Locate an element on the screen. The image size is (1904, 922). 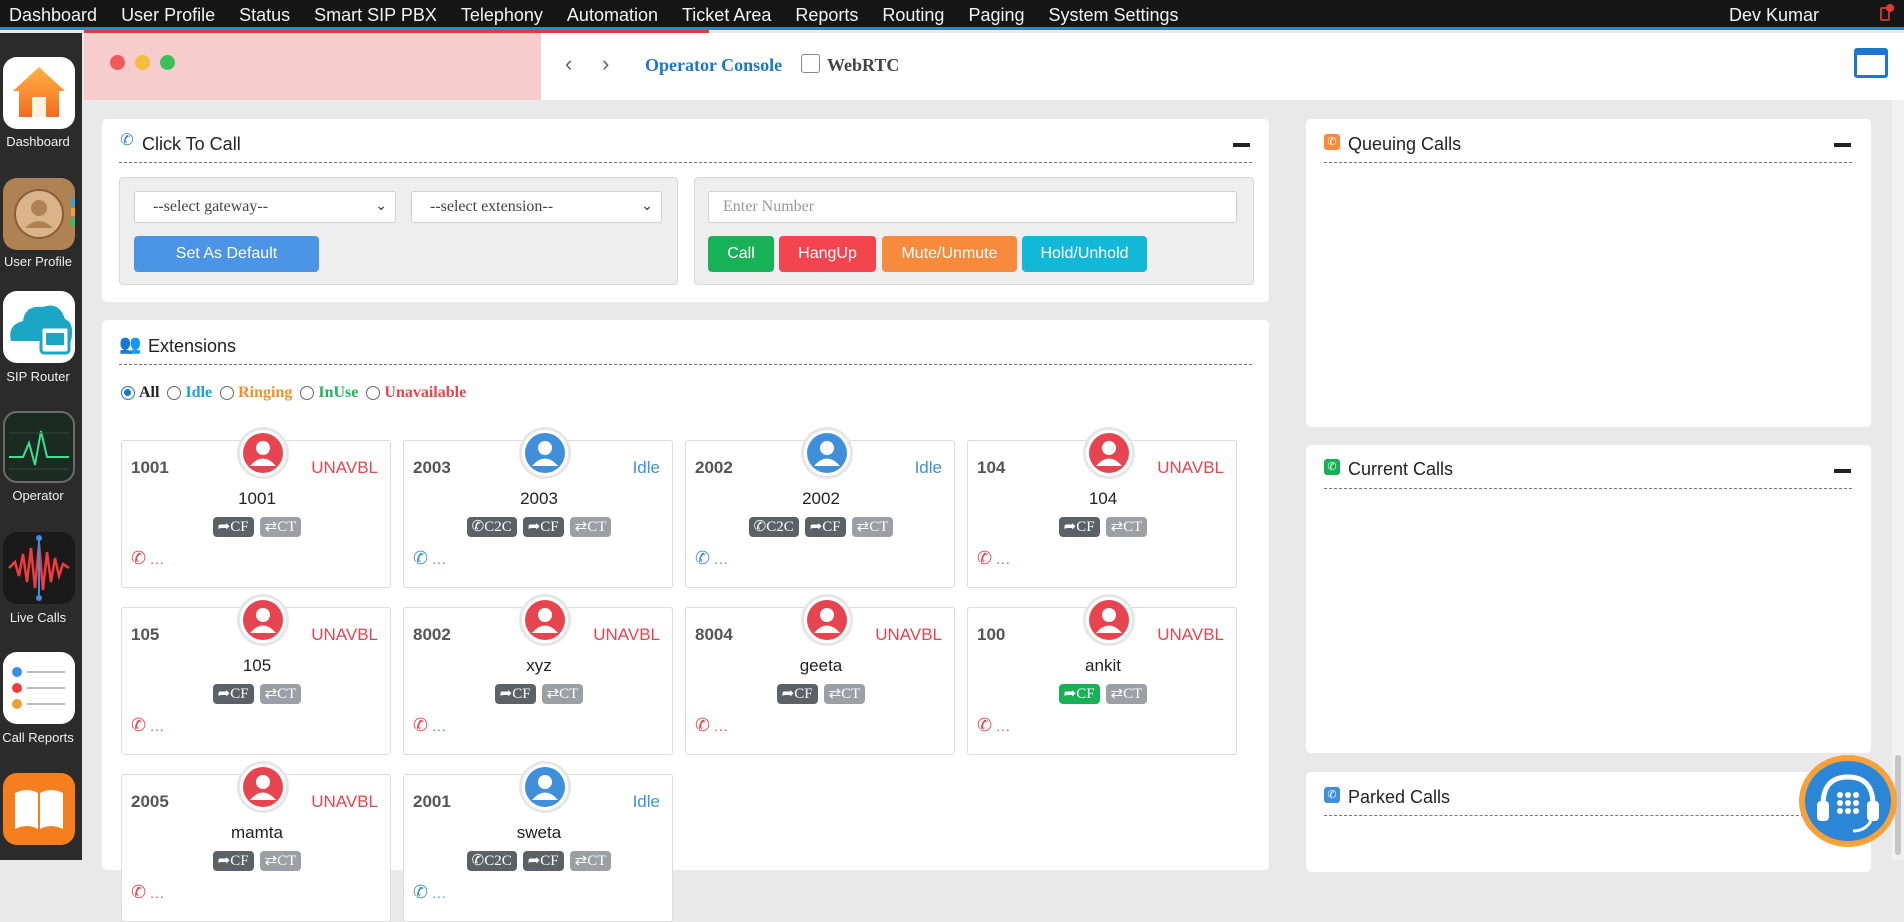
tag-glyph: ➦ is located at coordinates (506, 694).